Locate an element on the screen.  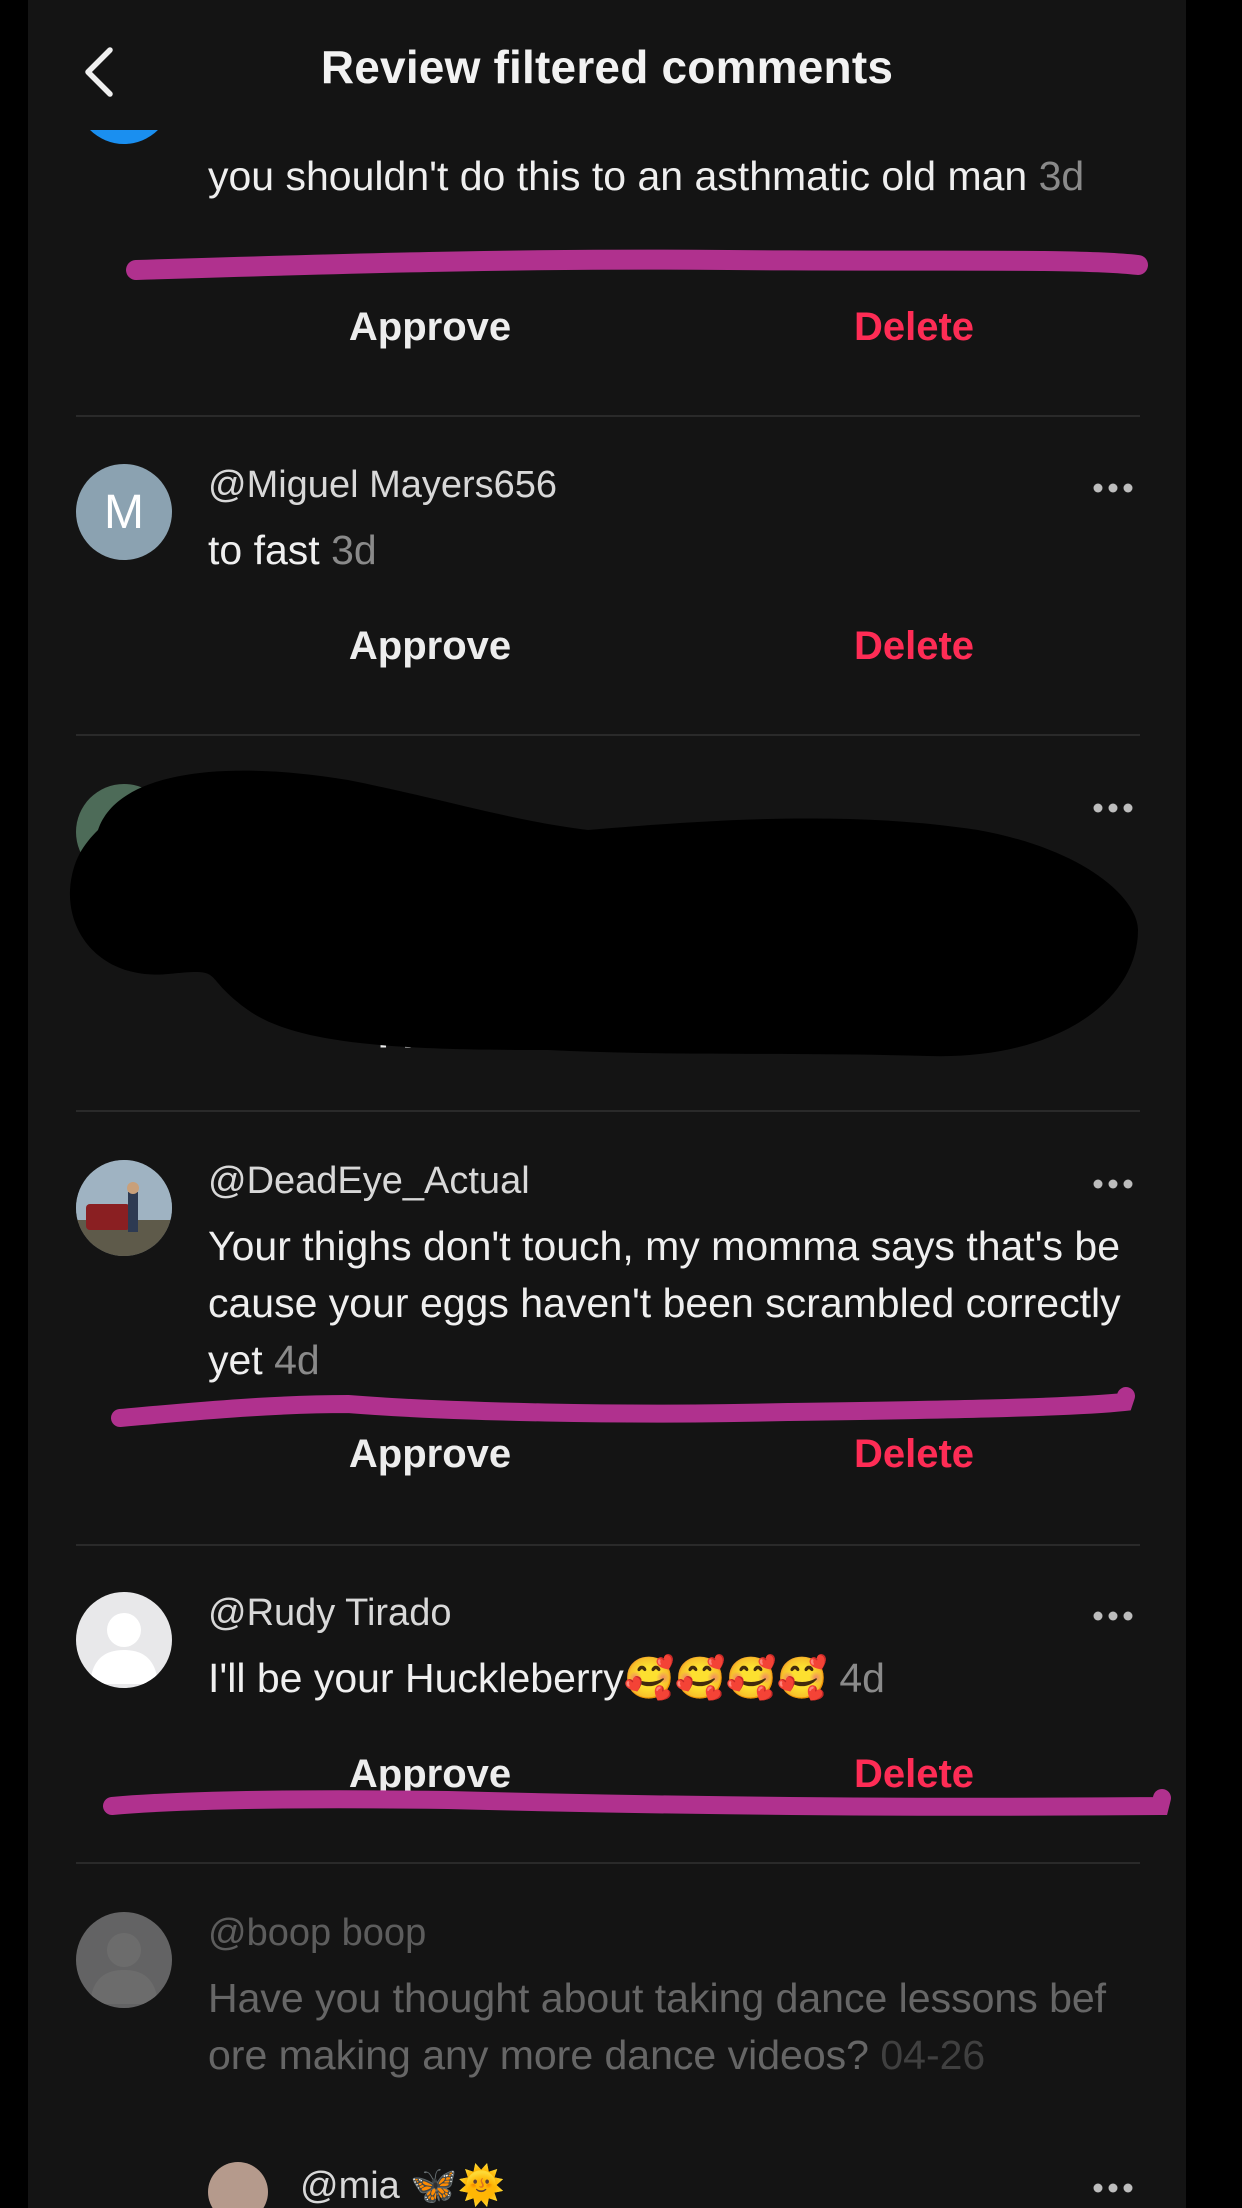
top-bar: Review filtered comments is located at coordinates (607, 65).